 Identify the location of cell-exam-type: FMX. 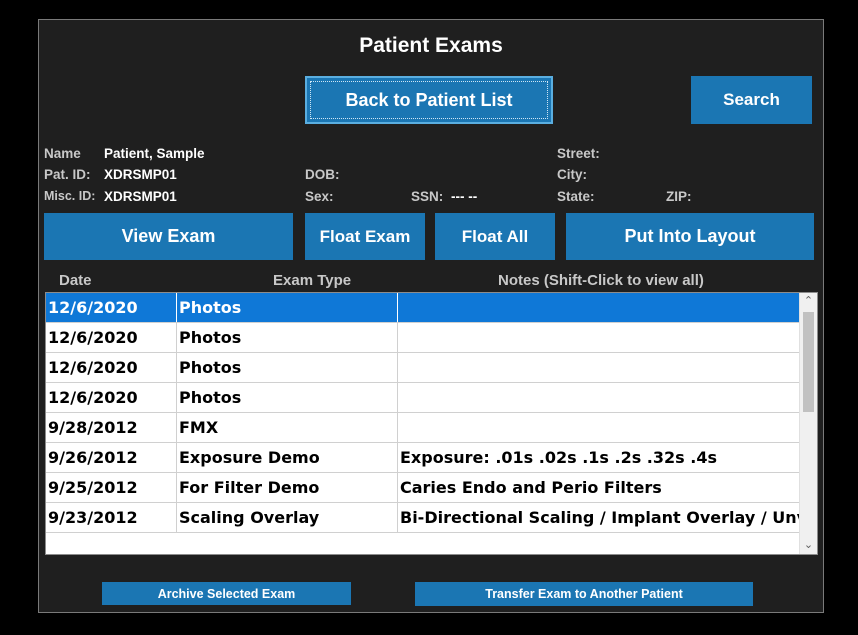
(287, 427).